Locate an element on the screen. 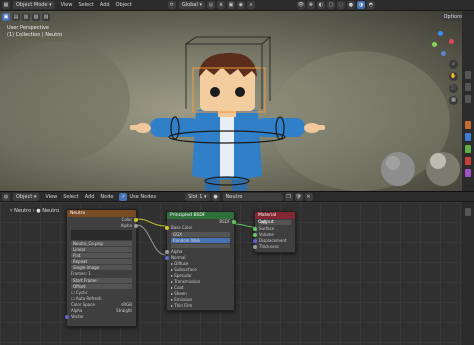 This screenshot has height=345, width=474. vector-input-socket is located at coordinates (67, 317).